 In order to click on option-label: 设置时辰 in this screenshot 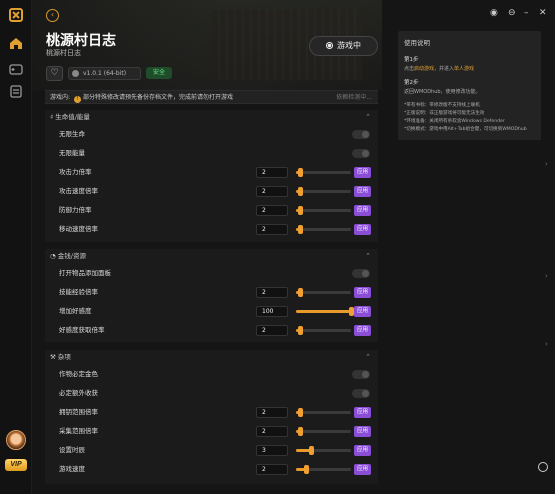, I will do `click(72, 450)`.